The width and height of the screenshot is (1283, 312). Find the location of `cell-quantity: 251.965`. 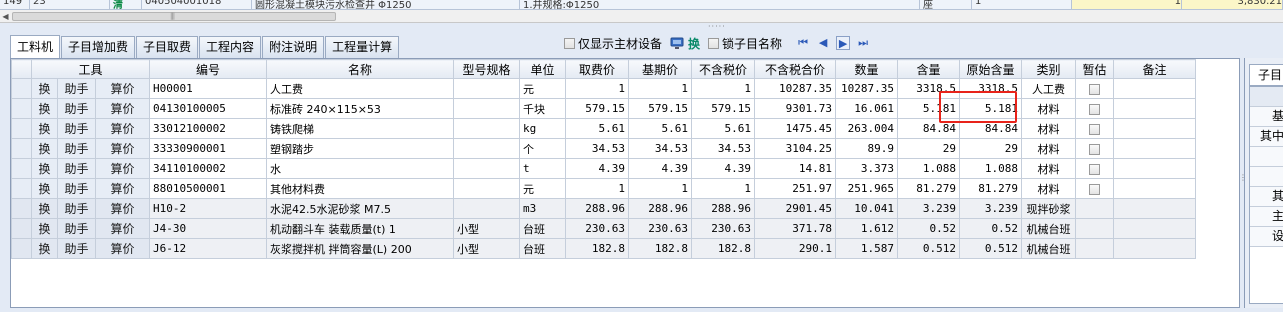

cell-quantity: 251.965 is located at coordinates (866, 188).